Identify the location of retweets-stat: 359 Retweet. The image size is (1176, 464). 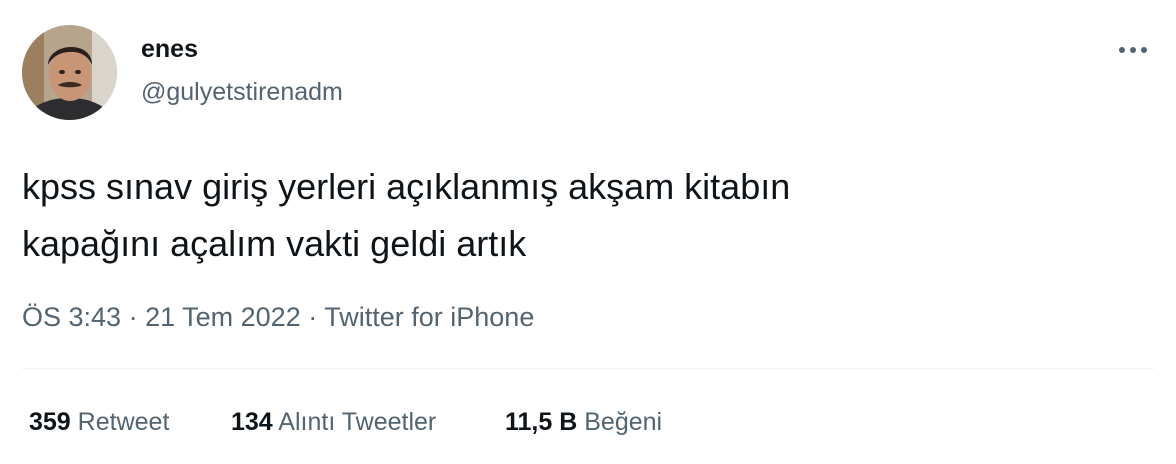
(99, 422).